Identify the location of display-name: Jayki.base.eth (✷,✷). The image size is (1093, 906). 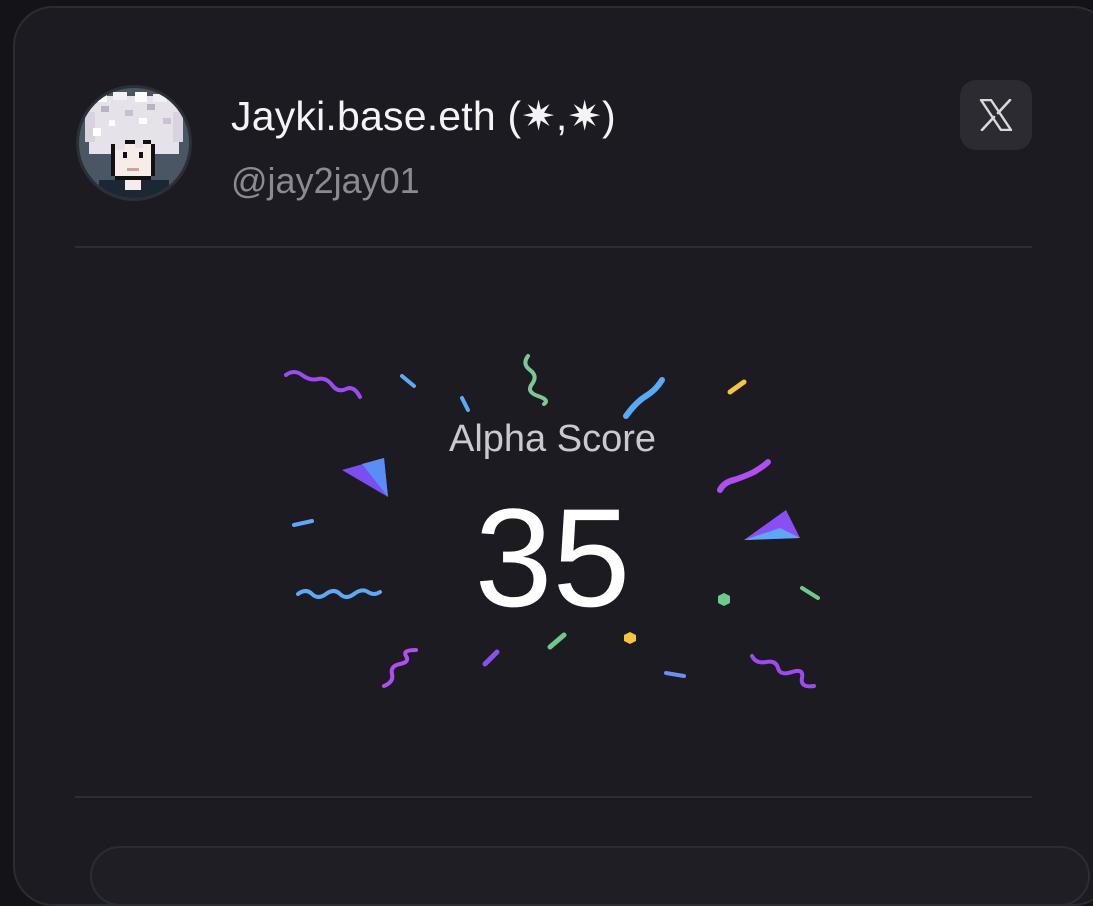
(423, 116).